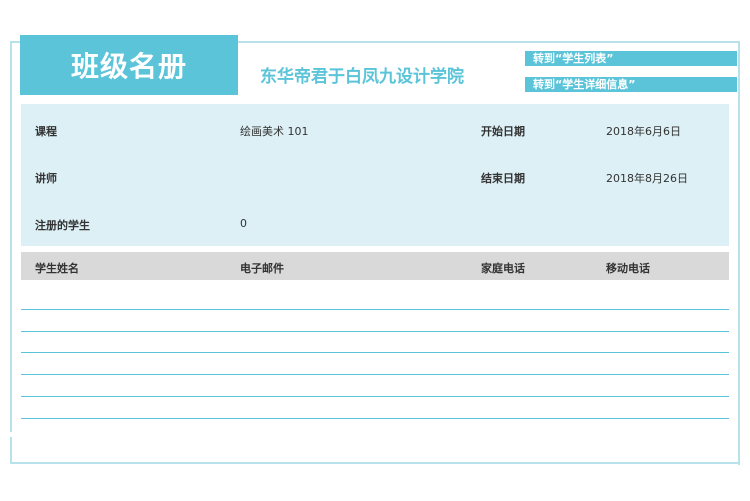 The width and height of the screenshot is (750, 501). I want to click on end-date-label: 结束日期, so click(503, 178).